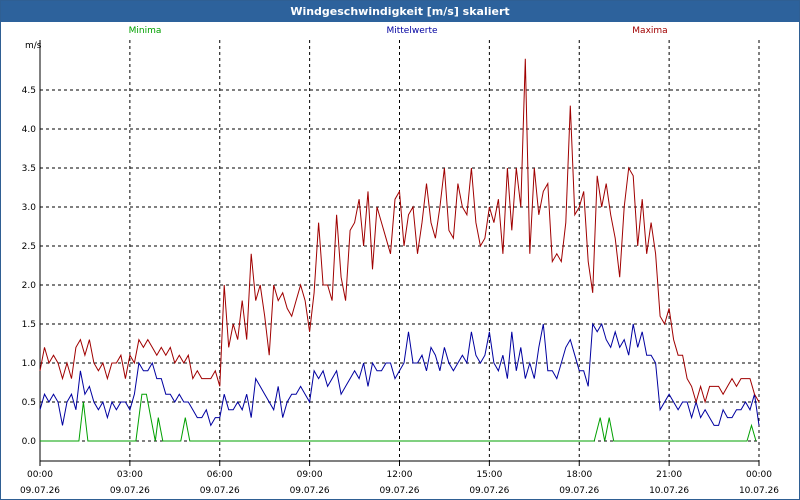 The image size is (800, 500). What do you see at coordinates (29, 169) in the screenshot?
I see `y-tick-label: 3.5` at bounding box center [29, 169].